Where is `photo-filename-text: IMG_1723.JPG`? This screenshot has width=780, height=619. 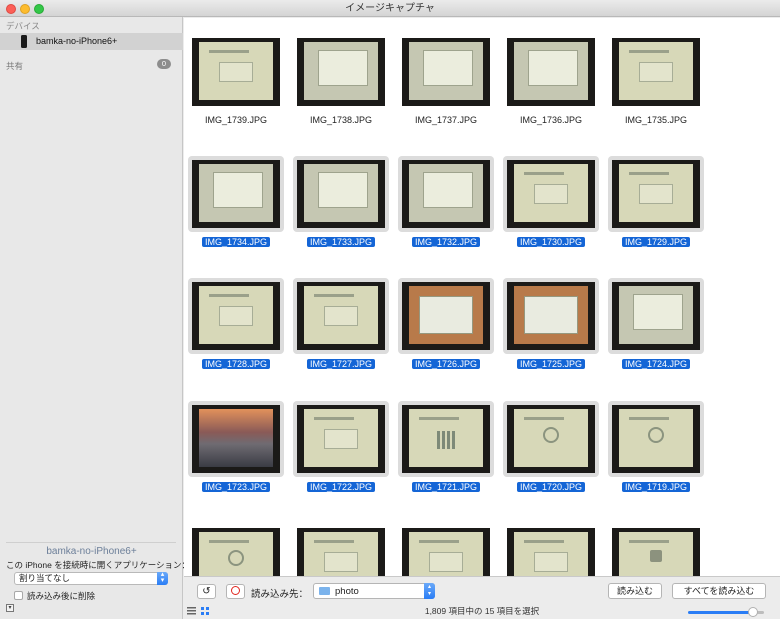
photo-filename-text: IMG_1723.JPG is located at coordinates (236, 487).